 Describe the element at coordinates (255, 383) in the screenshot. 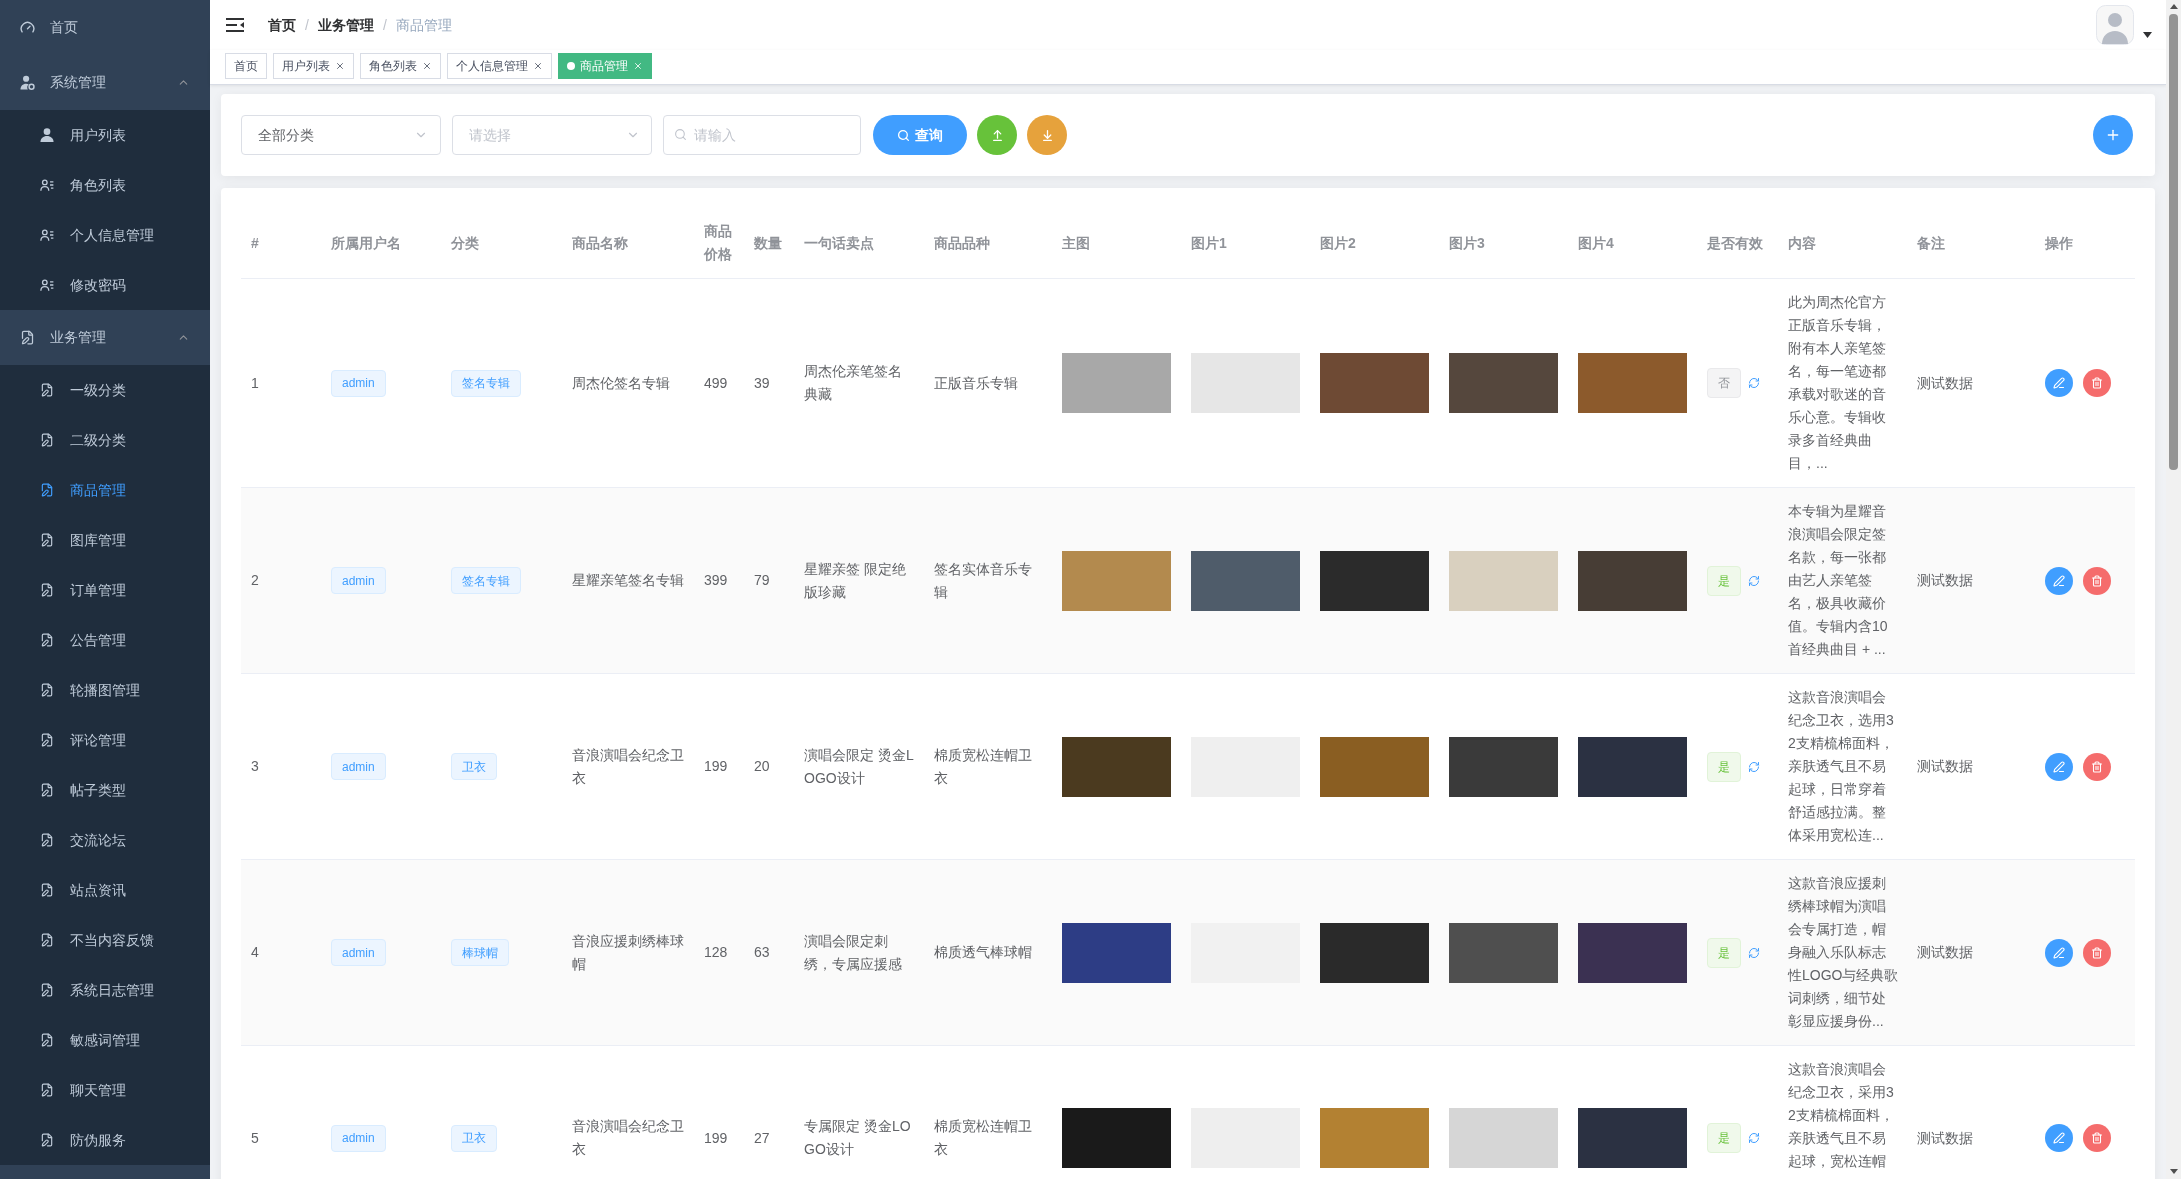

I see `row-number: 1` at that location.